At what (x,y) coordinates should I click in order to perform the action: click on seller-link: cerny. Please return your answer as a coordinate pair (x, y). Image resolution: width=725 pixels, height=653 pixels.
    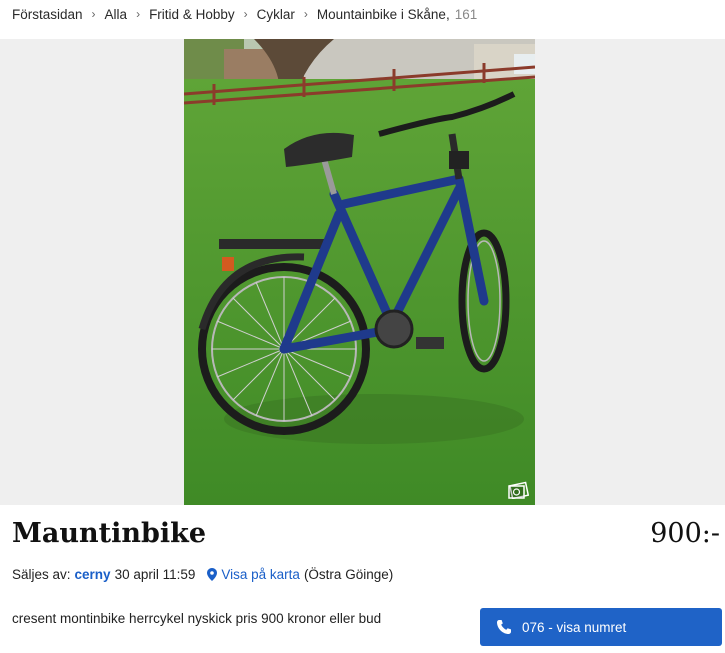
    Looking at the image, I should click on (93, 574).